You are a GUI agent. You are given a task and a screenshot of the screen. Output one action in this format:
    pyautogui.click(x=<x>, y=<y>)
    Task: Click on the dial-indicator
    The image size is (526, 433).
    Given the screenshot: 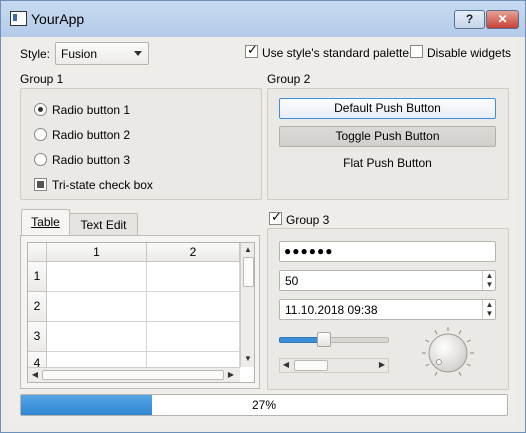 What is the action you would take?
    pyautogui.click(x=439, y=362)
    